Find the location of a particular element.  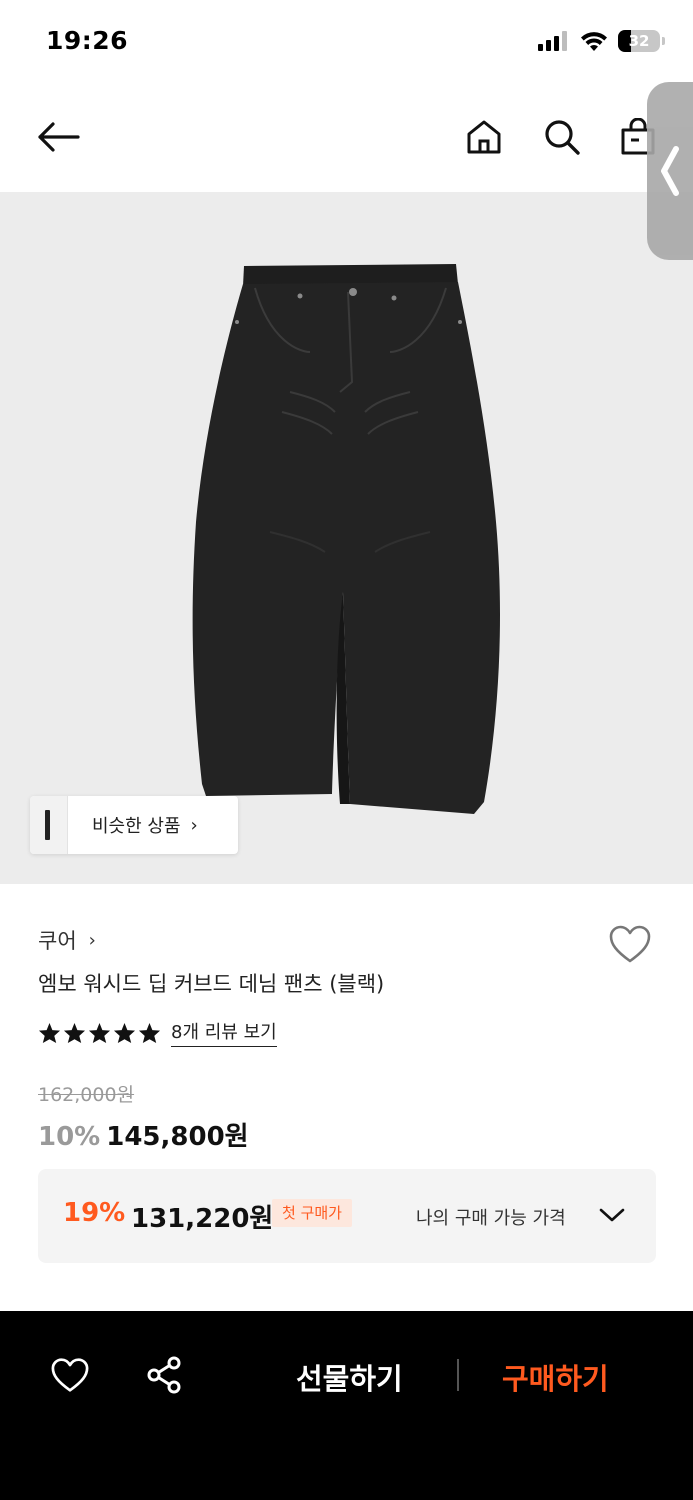

home-icon is located at coordinates (484, 137).